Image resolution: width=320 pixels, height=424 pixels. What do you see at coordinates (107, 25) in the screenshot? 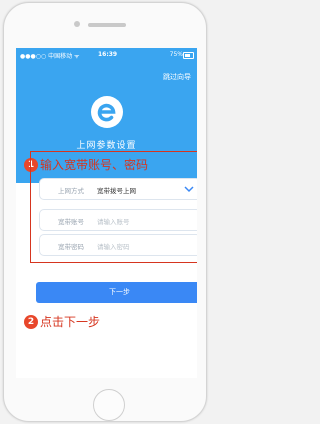
I see `earpiece-speaker` at bounding box center [107, 25].